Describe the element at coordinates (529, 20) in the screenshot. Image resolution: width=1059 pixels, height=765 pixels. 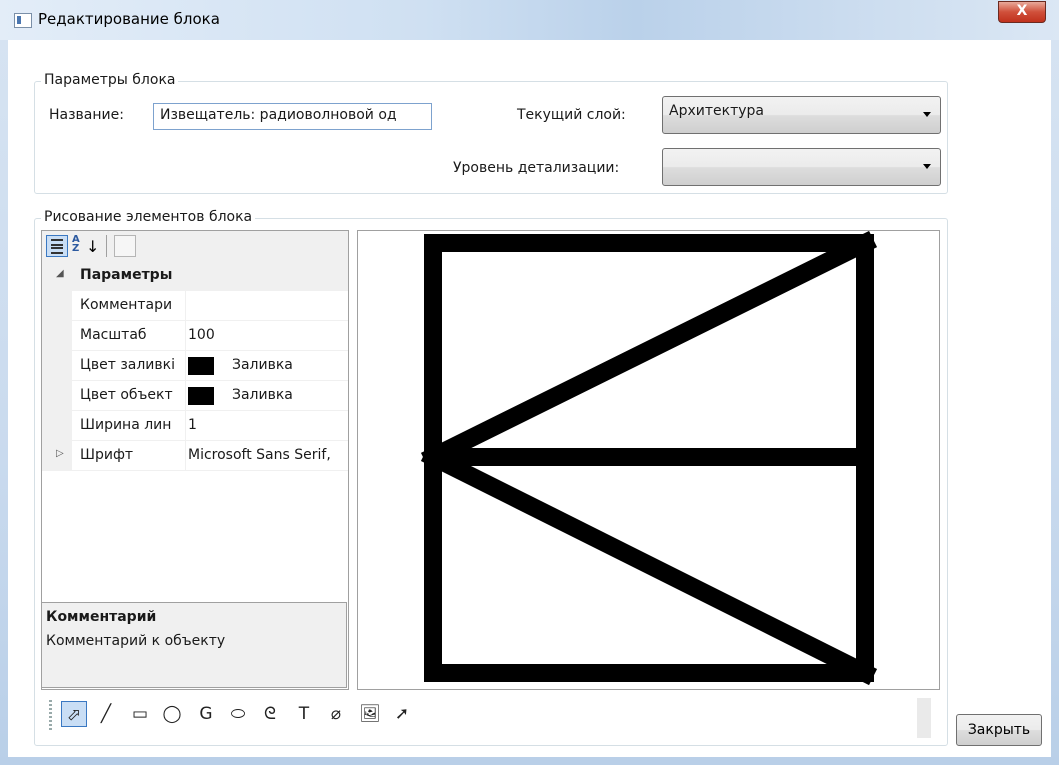
I see `title-bar: Редактирование блока X` at that location.